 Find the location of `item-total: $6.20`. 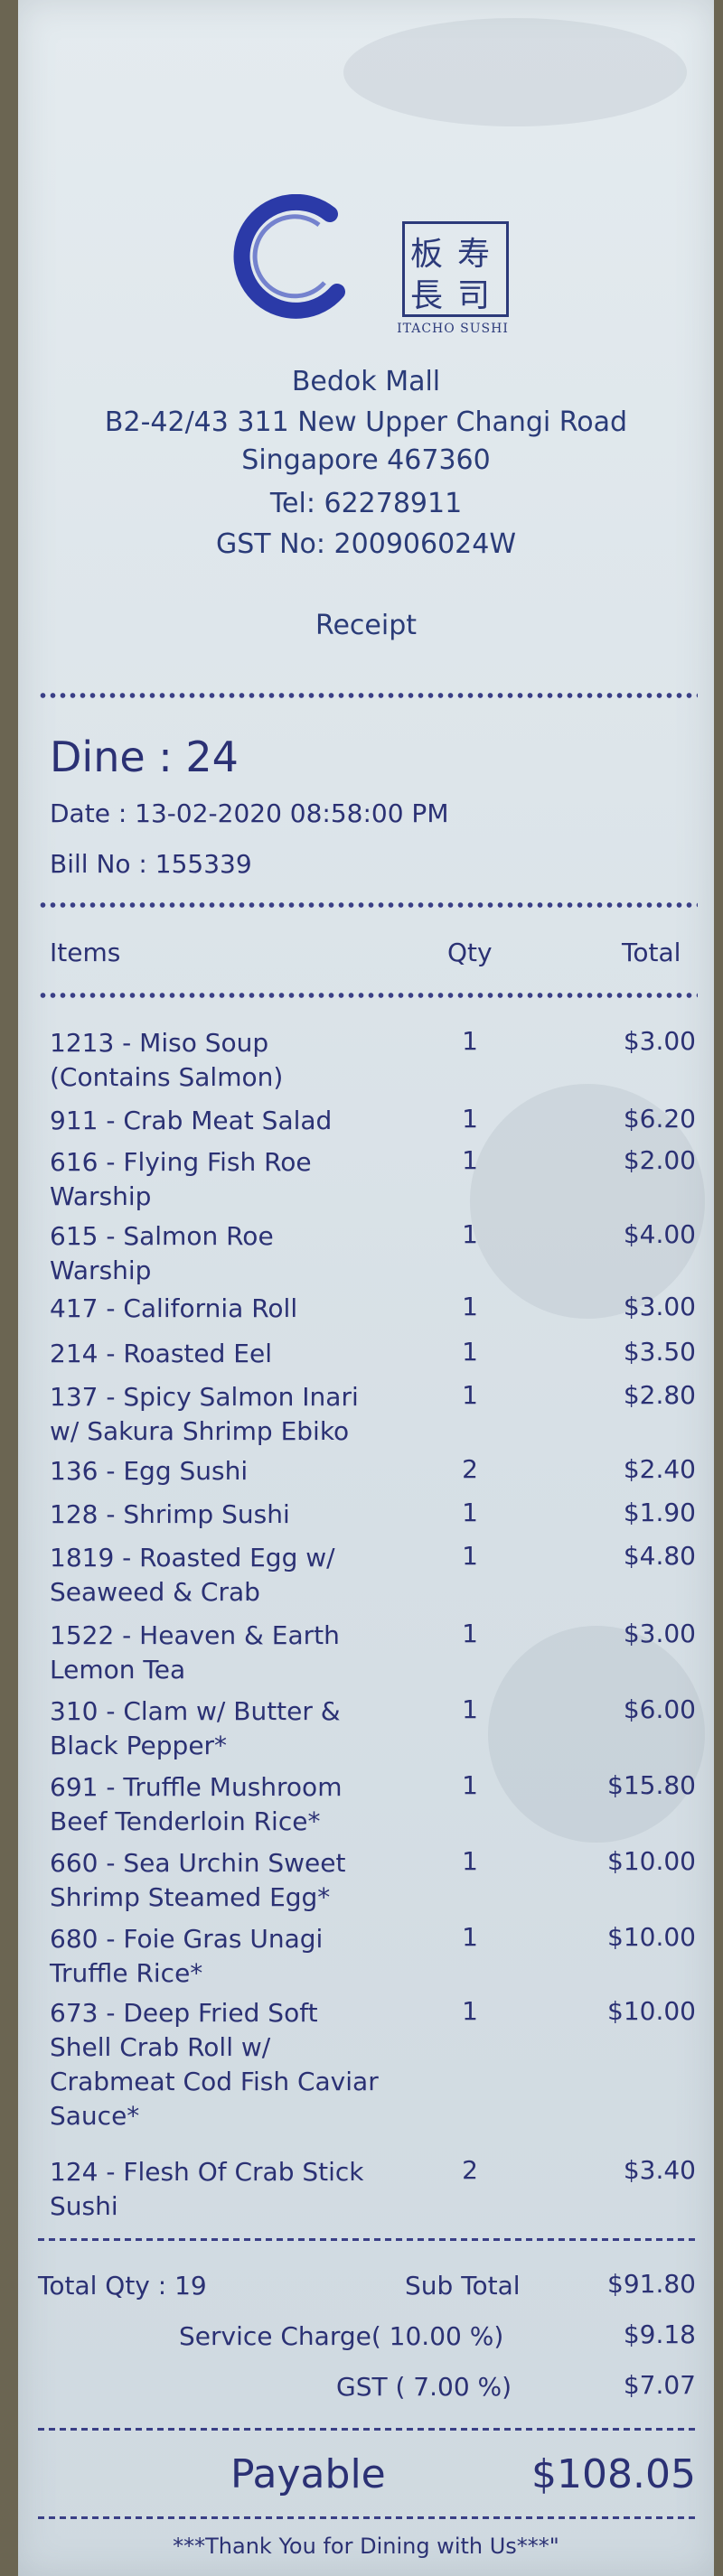

item-total: $6.20 is located at coordinates (660, 1119).